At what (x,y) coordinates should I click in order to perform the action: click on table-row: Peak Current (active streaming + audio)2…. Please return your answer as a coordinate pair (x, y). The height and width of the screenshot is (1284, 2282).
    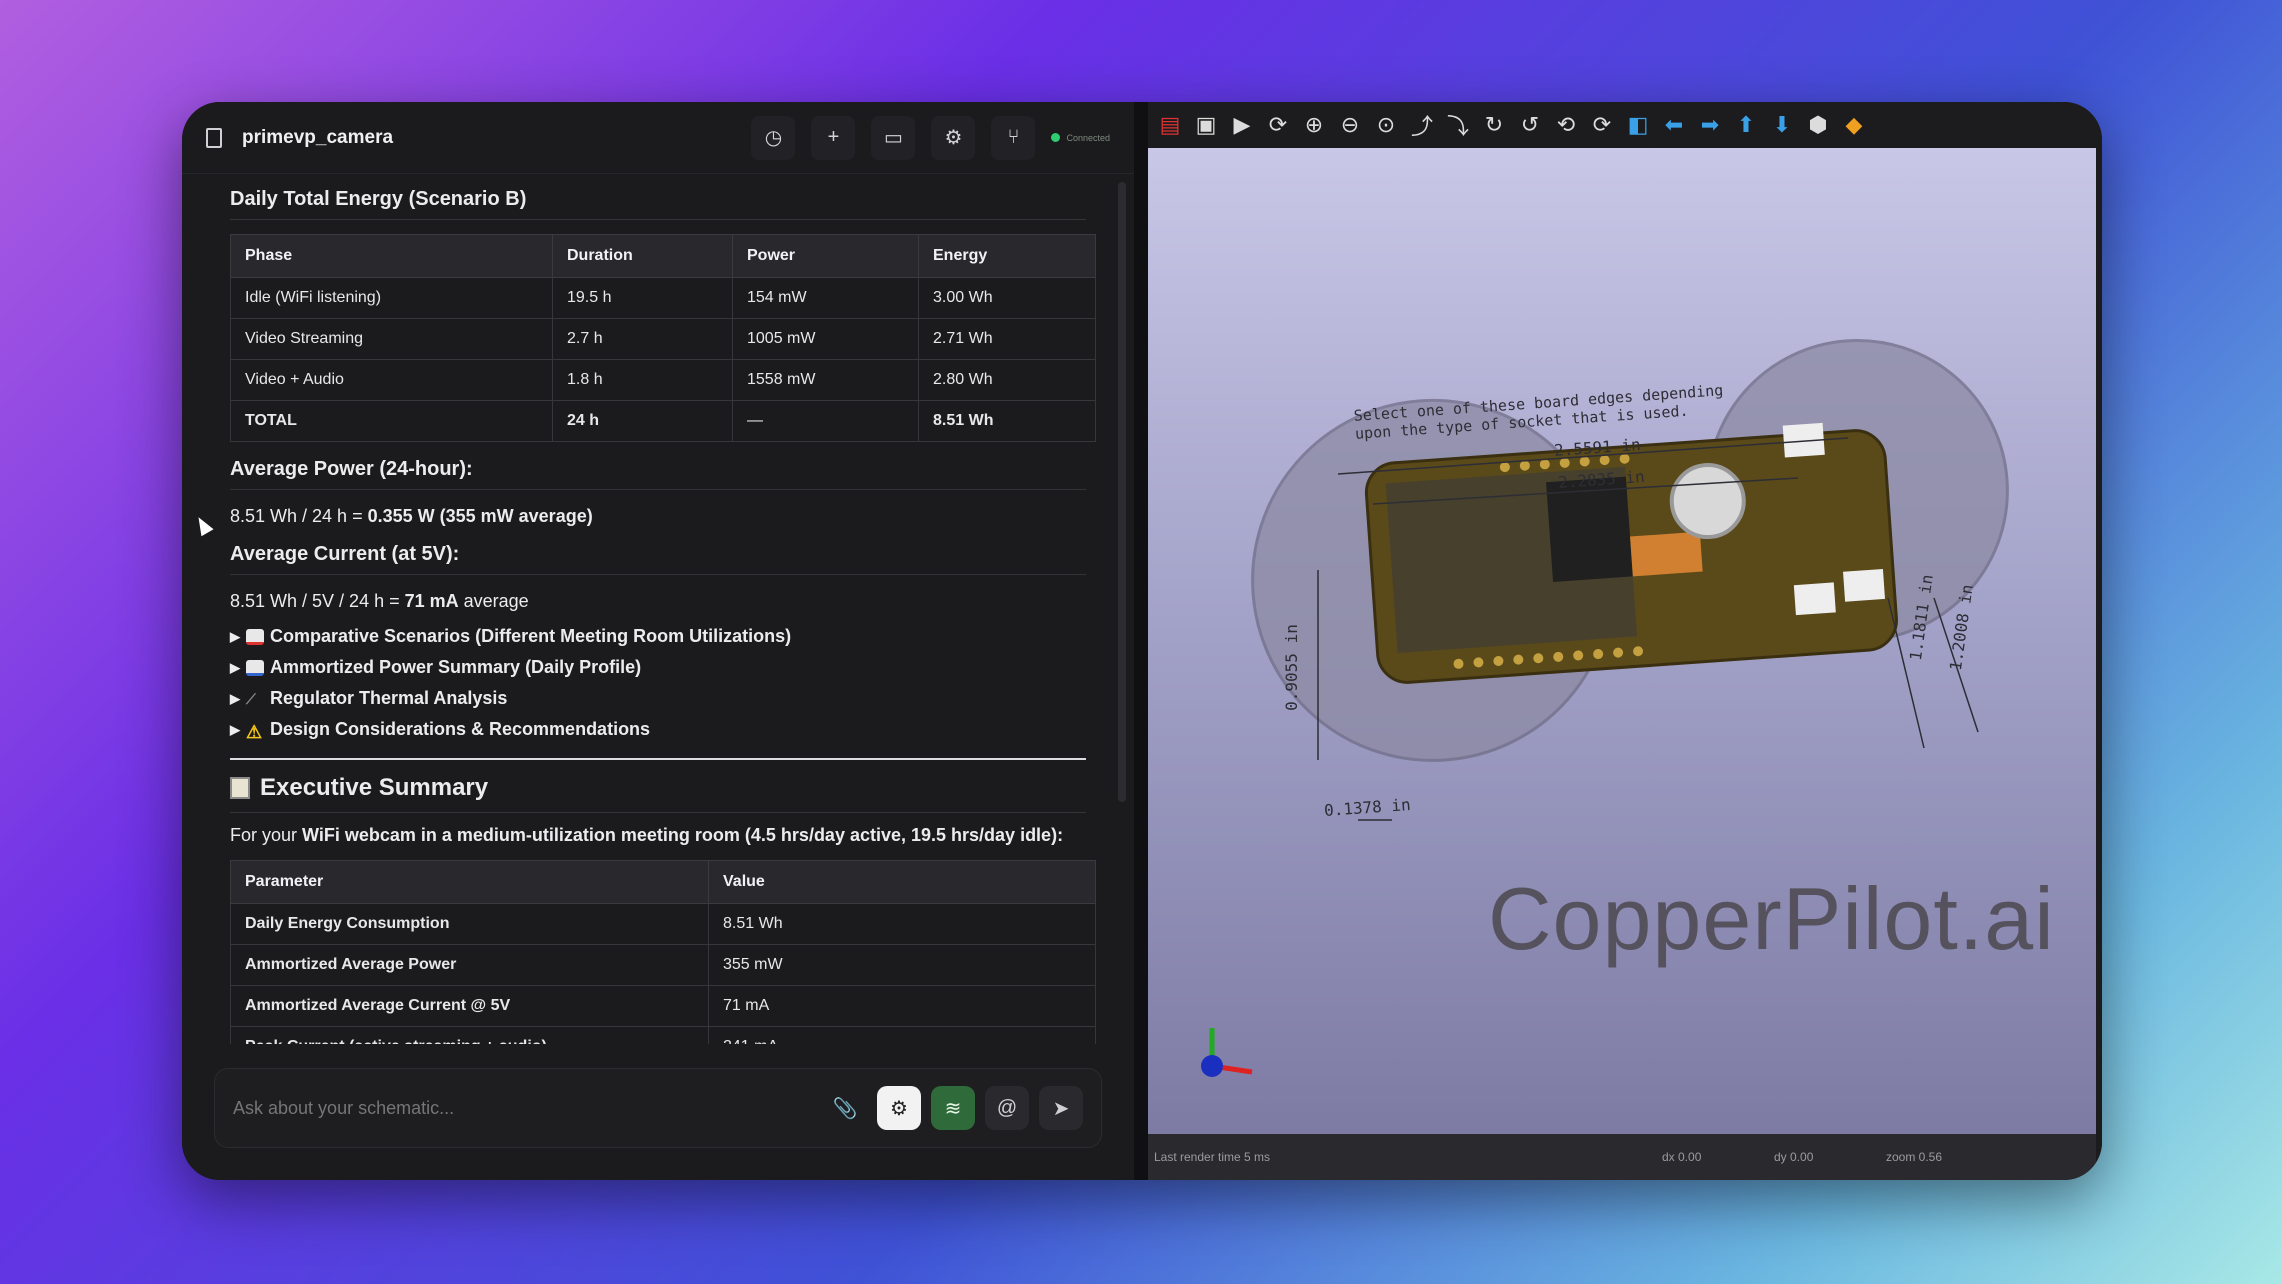
    Looking at the image, I should click on (663, 1035).